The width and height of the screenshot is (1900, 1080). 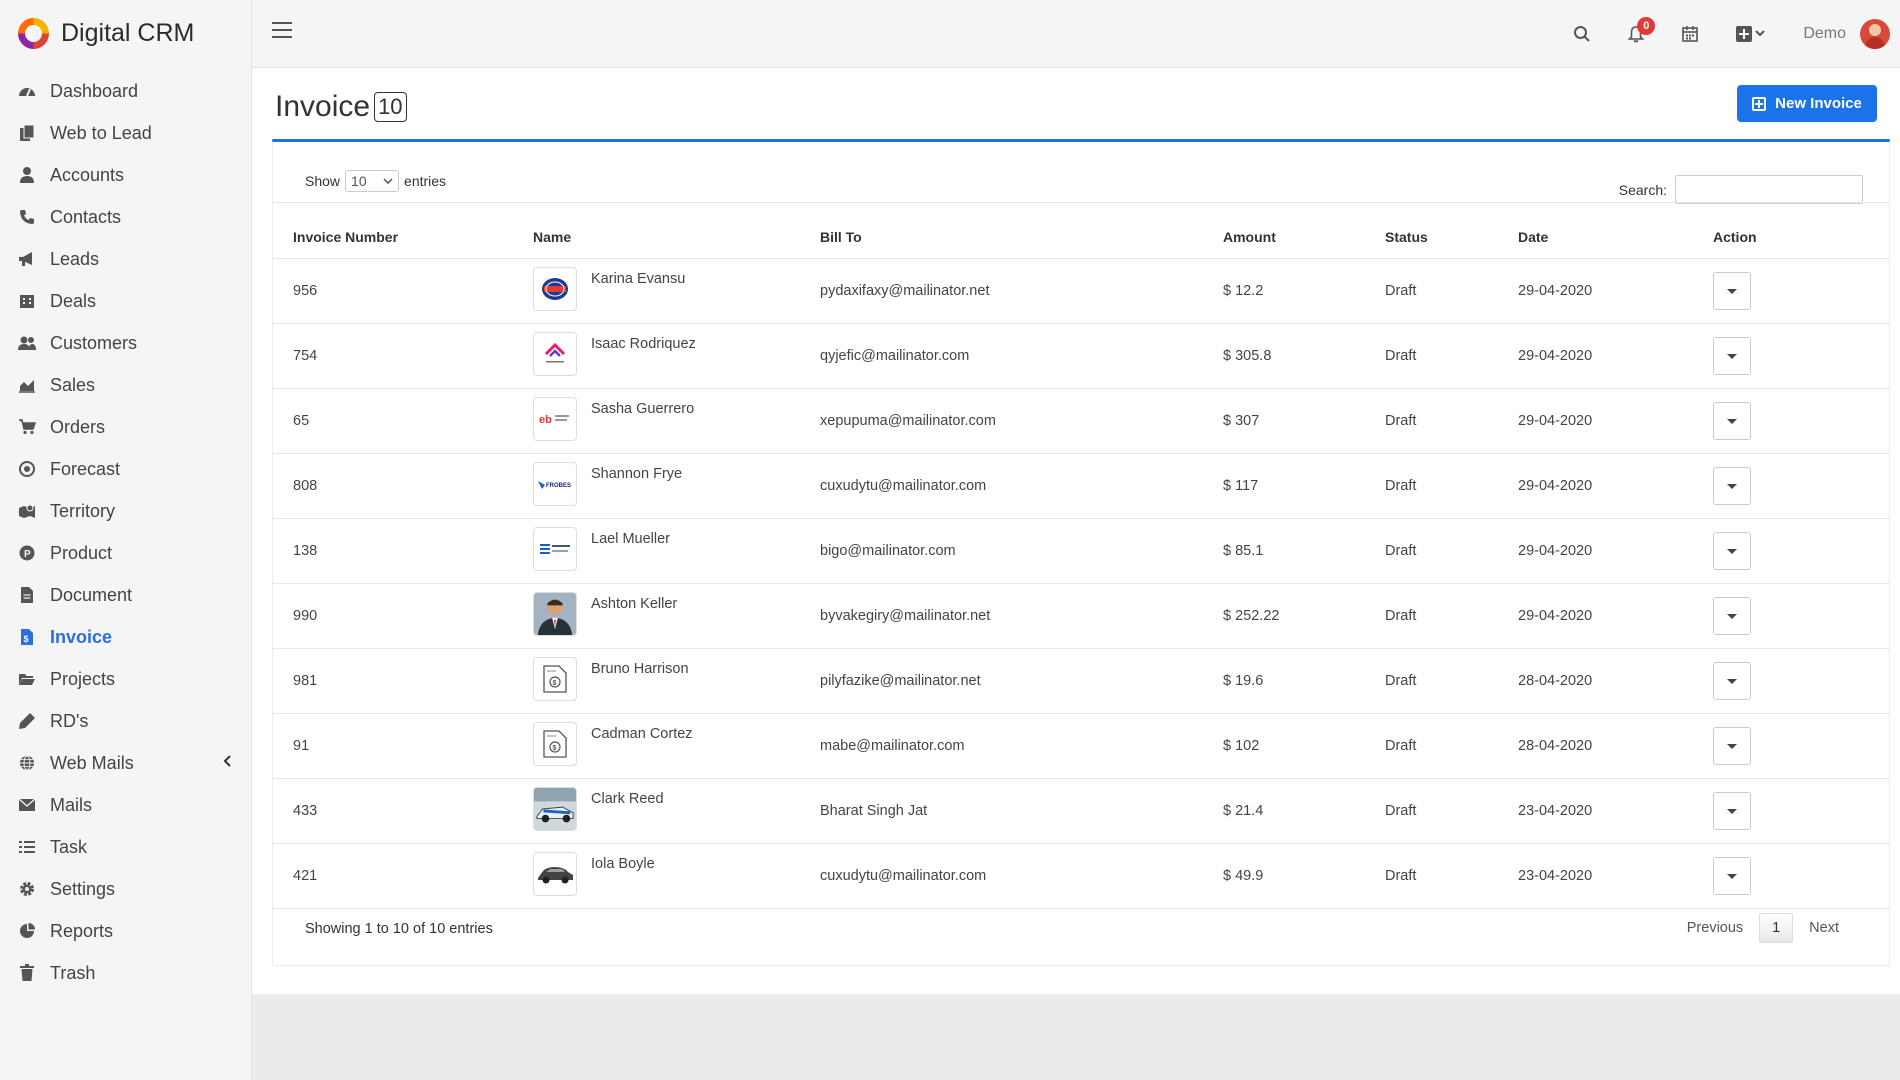 I want to click on client-name: Sasha Guerrero, so click(x=642, y=407).